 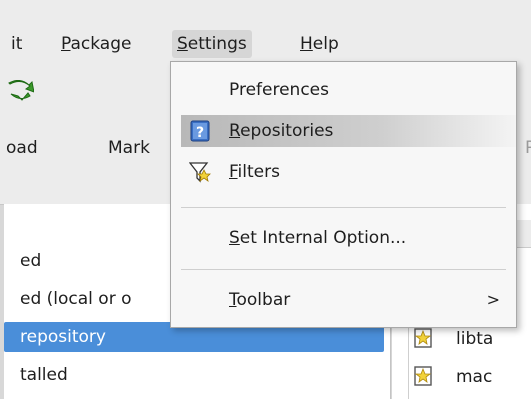 I want to click on toolbar-partial-button: P, so click(x=528, y=148).